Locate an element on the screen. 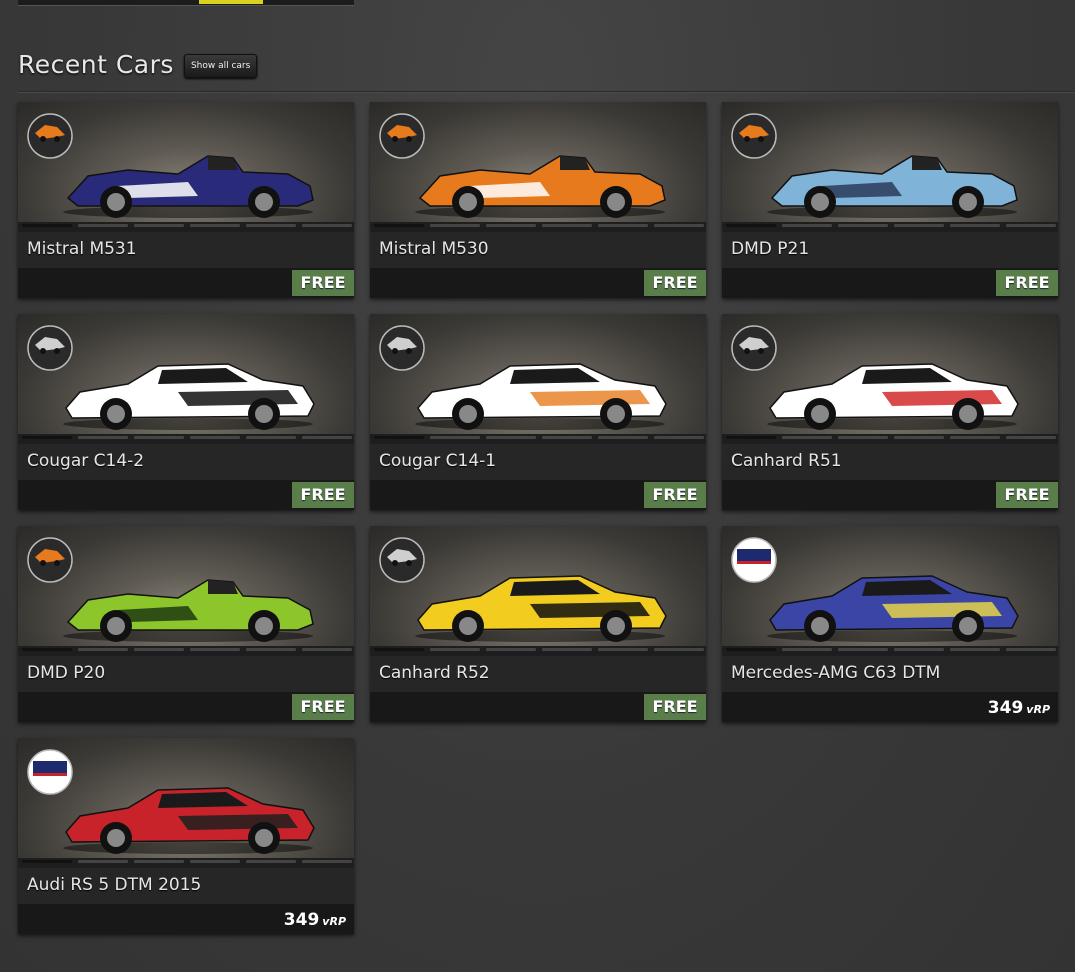 The height and width of the screenshot is (972, 1075). car-name: Canhard R51 is located at coordinates (890, 462).